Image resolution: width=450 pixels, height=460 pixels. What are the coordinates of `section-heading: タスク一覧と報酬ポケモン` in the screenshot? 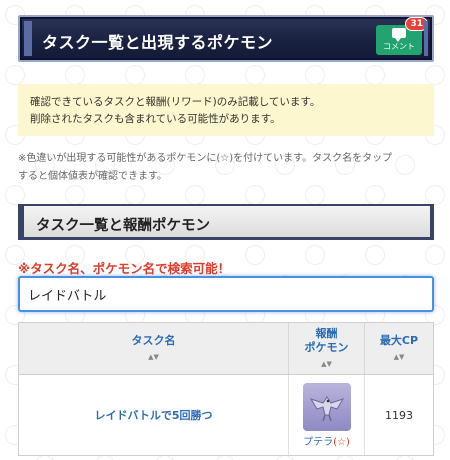 It's located at (226, 222).